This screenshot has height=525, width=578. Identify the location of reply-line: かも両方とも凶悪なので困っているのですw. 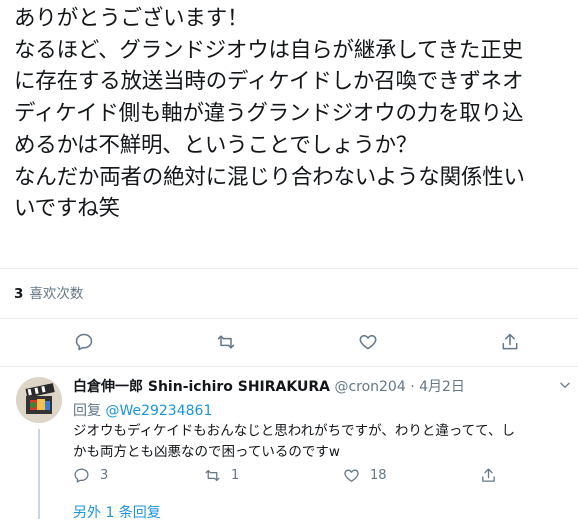
(206, 452).